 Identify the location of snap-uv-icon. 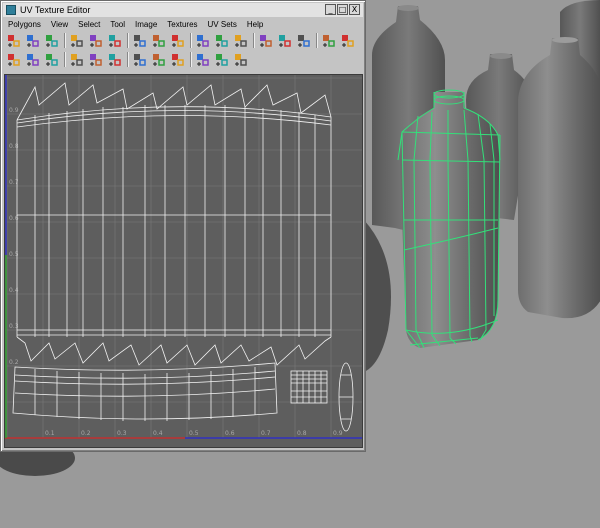
(202, 40).